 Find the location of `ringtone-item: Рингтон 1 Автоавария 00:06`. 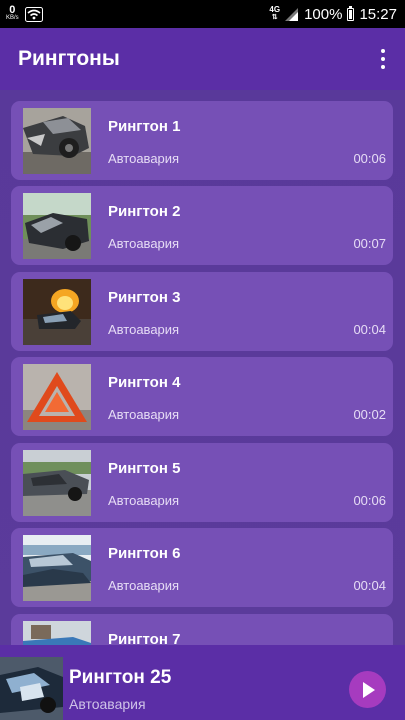

ringtone-item: Рингтон 1 Автоавария 00:06 is located at coordinates (202, 140).